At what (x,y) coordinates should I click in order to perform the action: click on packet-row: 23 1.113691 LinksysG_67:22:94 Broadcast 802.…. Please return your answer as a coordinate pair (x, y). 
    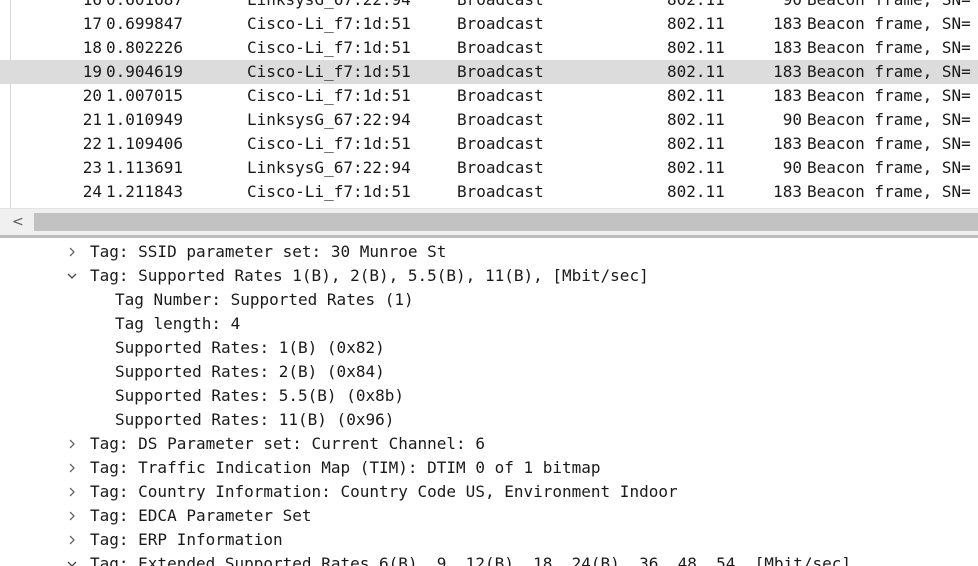
    Looking at the image, I should click on (489, 168).